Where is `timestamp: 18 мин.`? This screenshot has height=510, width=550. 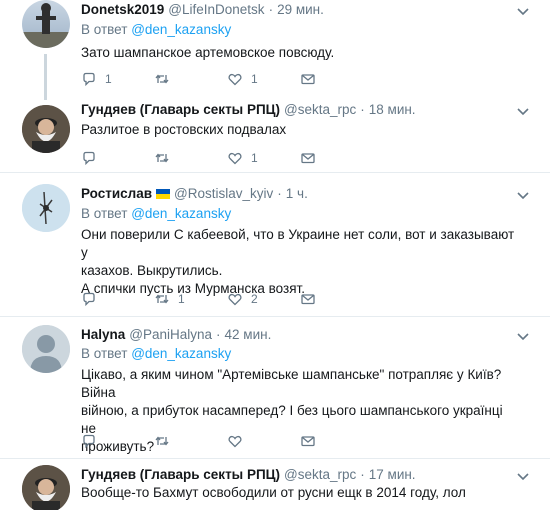
timestamp: 18 мин. is located at coordinates (392, 109).